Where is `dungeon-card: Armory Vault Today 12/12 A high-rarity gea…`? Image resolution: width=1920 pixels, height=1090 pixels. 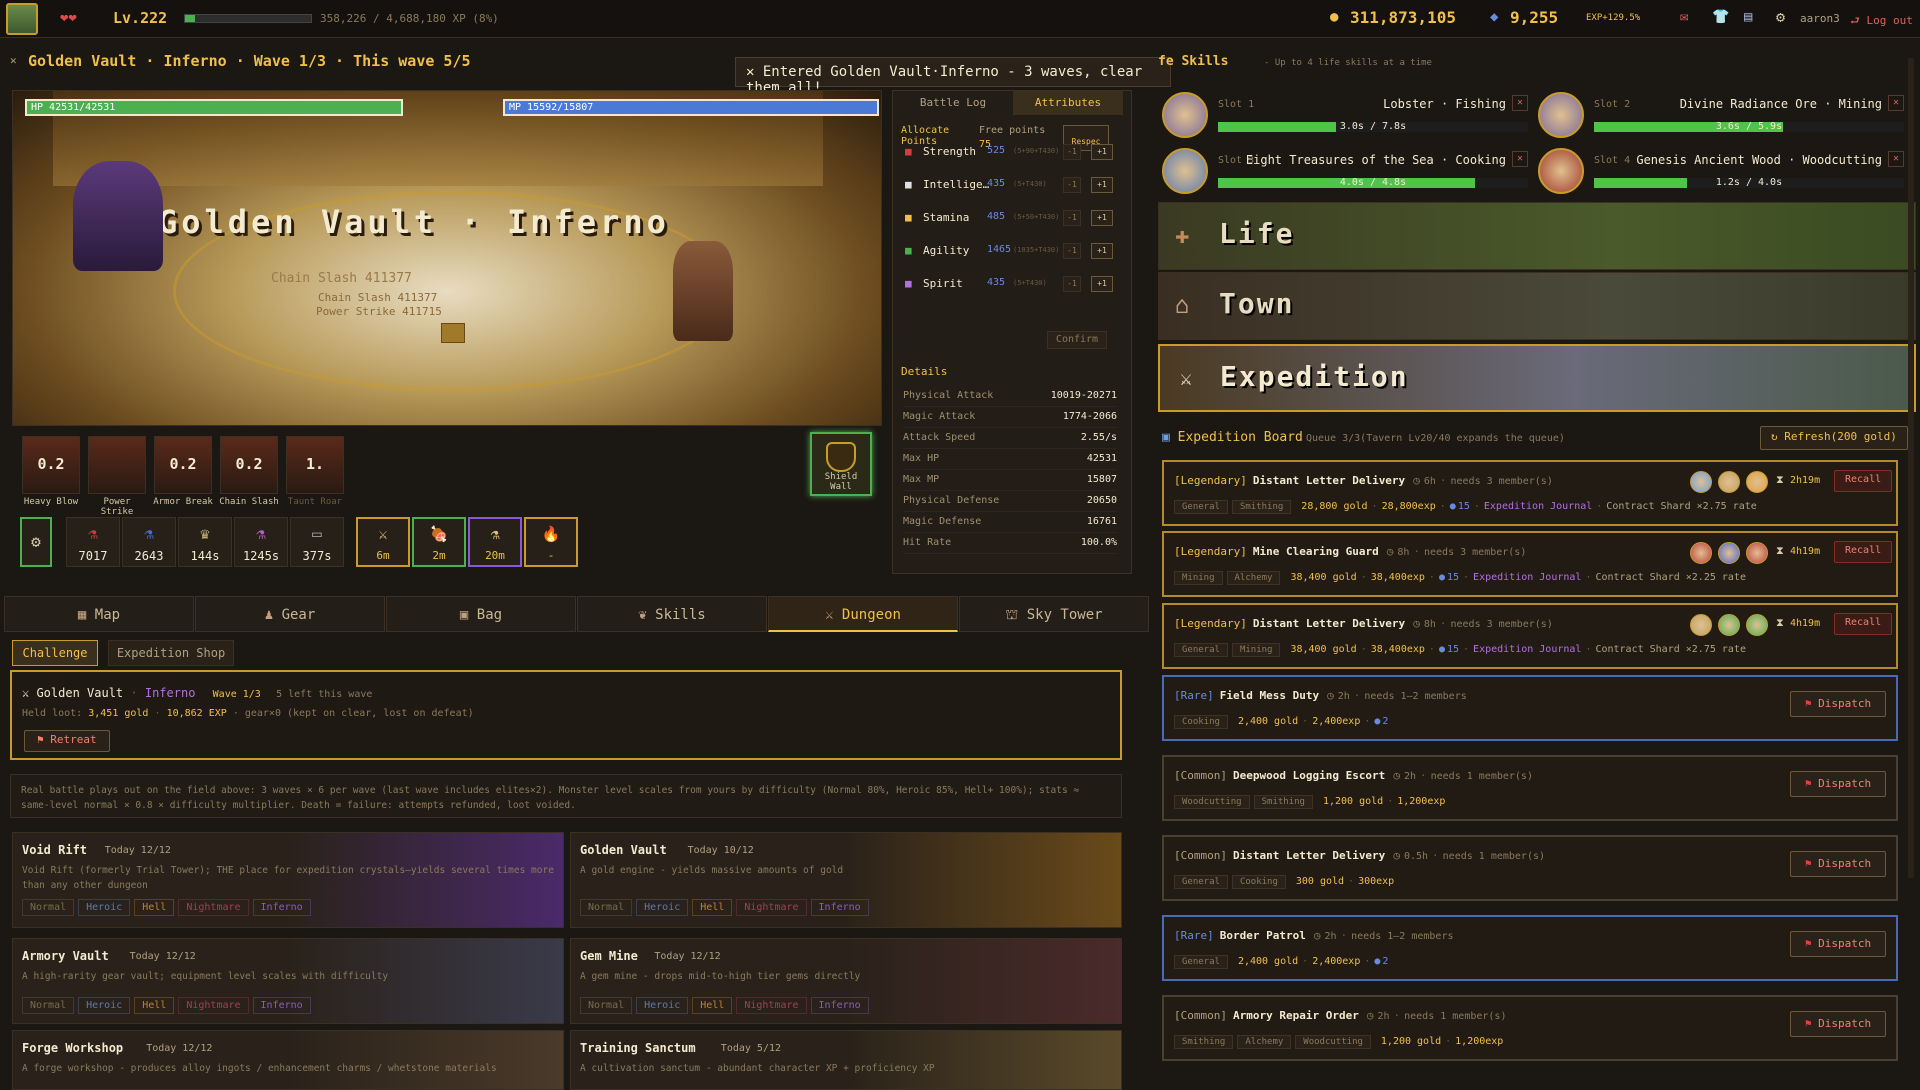
dungeon-card: Armory Vault Today 12/12 A high-rarity gea… is located at coordinates (288, 981).